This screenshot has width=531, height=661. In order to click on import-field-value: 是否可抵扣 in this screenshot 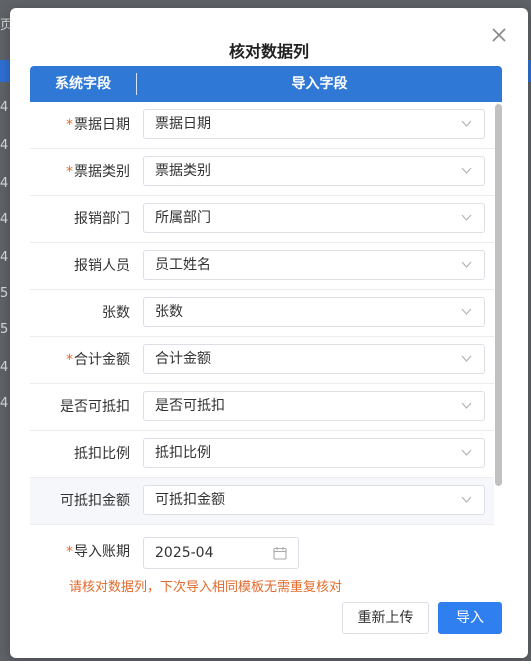, I will do `click(190, 406)`.